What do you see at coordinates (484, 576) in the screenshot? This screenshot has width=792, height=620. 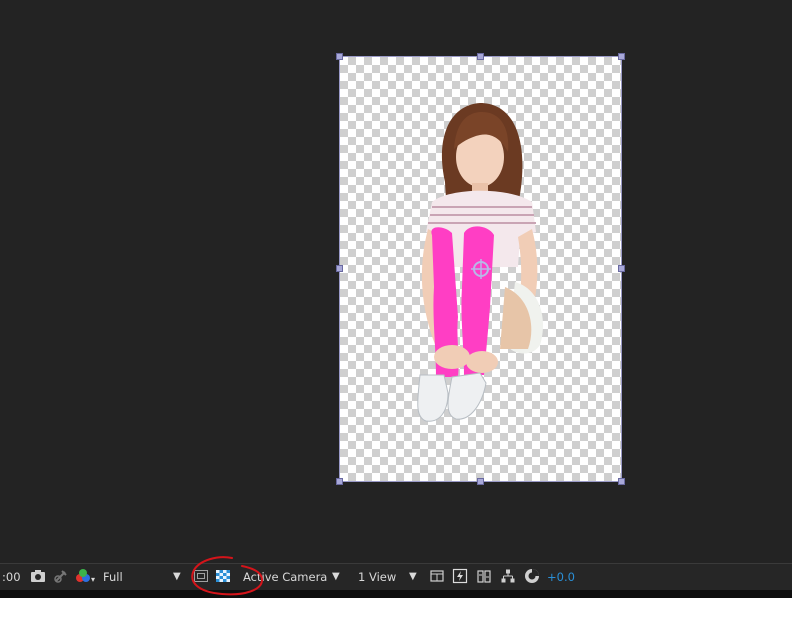 I see `timeline-icon` at bounding box center [484, 576].